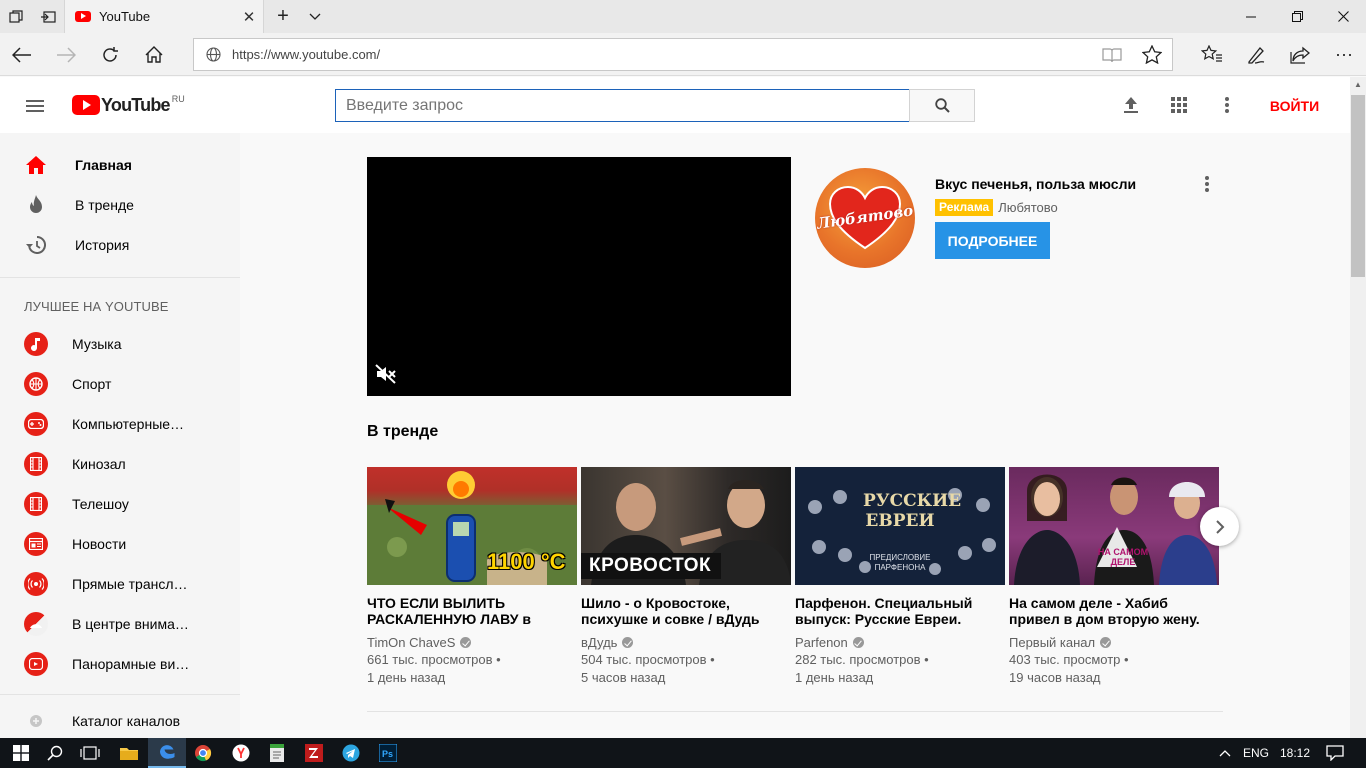  What do you see at coordinates (167, 753) in the screenshot?
I see `edge-browser-icon` at bounding box center [167, 753].